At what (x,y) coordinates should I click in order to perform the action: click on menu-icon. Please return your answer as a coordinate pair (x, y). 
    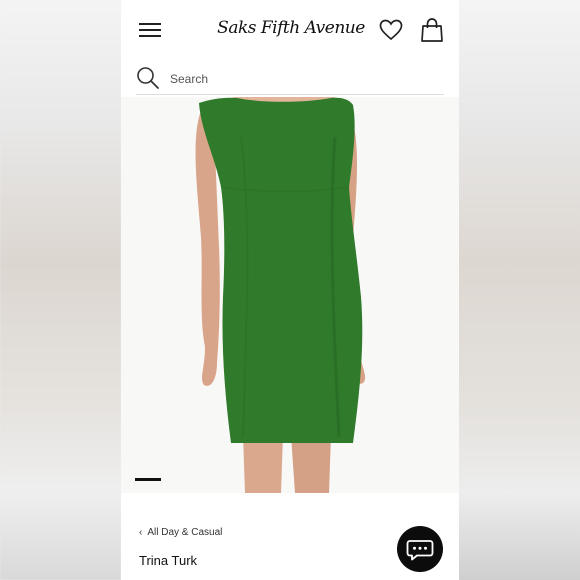
    Looking at the image, I should click on (151, 30).